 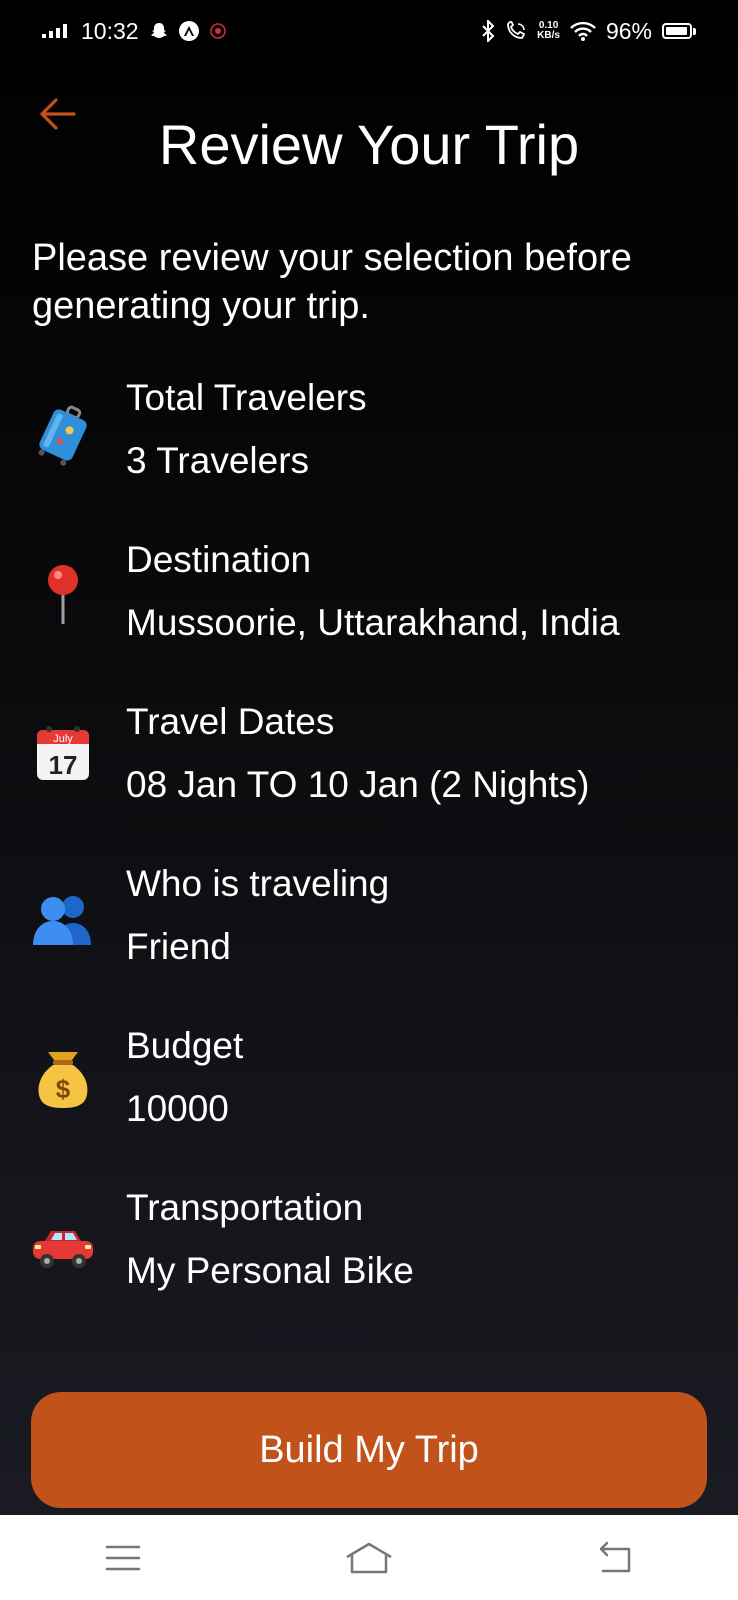 What do you see at coordinates (358, 784) in the screenshot?
I see `item-value: 08 Jan TO 10 Jan (2 Nights)` at bounding box center [358, 784].